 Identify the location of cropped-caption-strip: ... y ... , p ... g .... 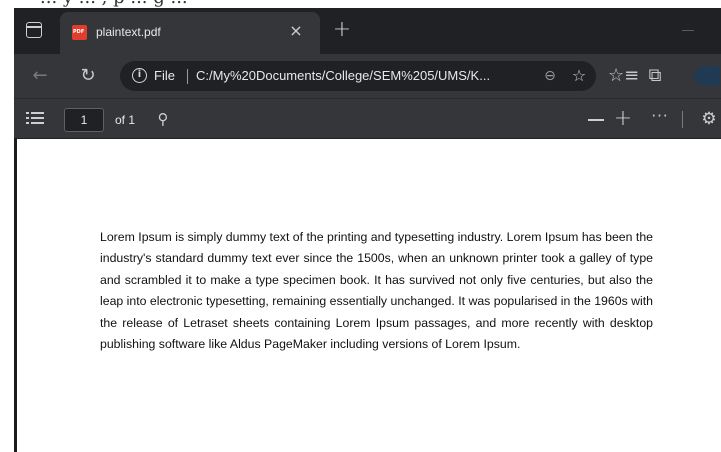
(360, 4).